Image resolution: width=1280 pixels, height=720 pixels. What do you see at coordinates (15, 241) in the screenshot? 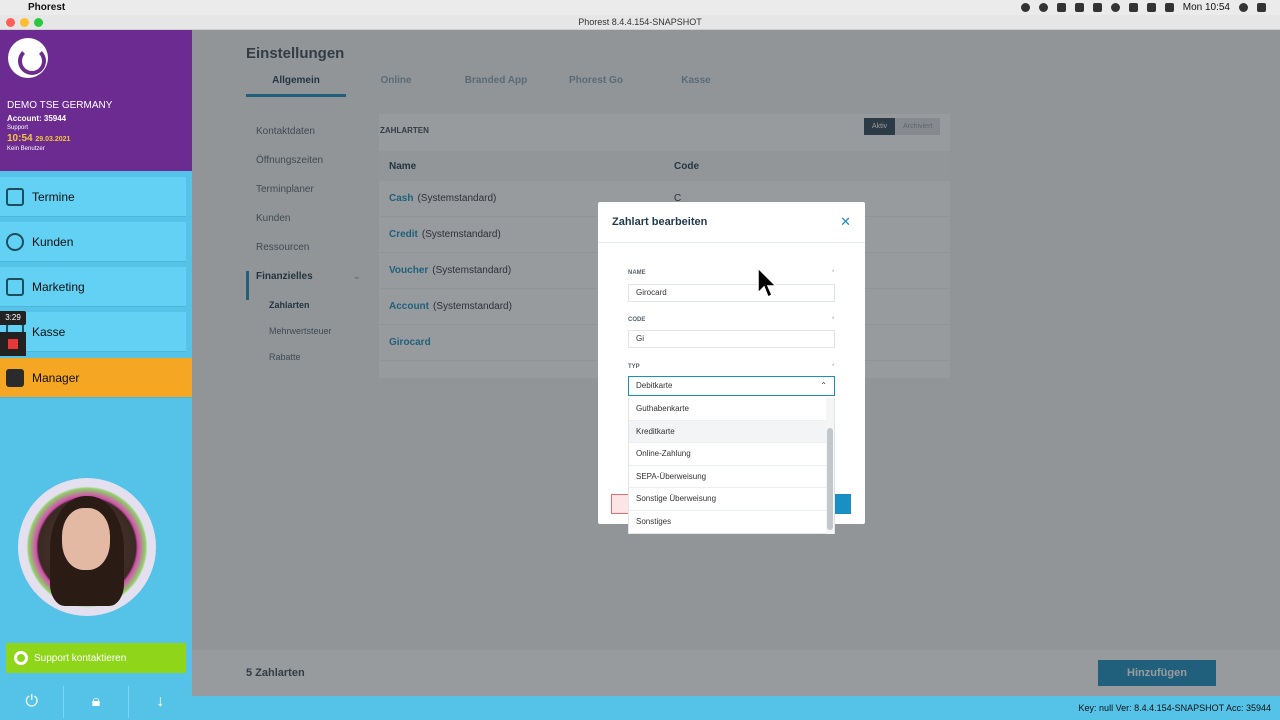
I see `headset-icon` at bounding box center [15, 241].